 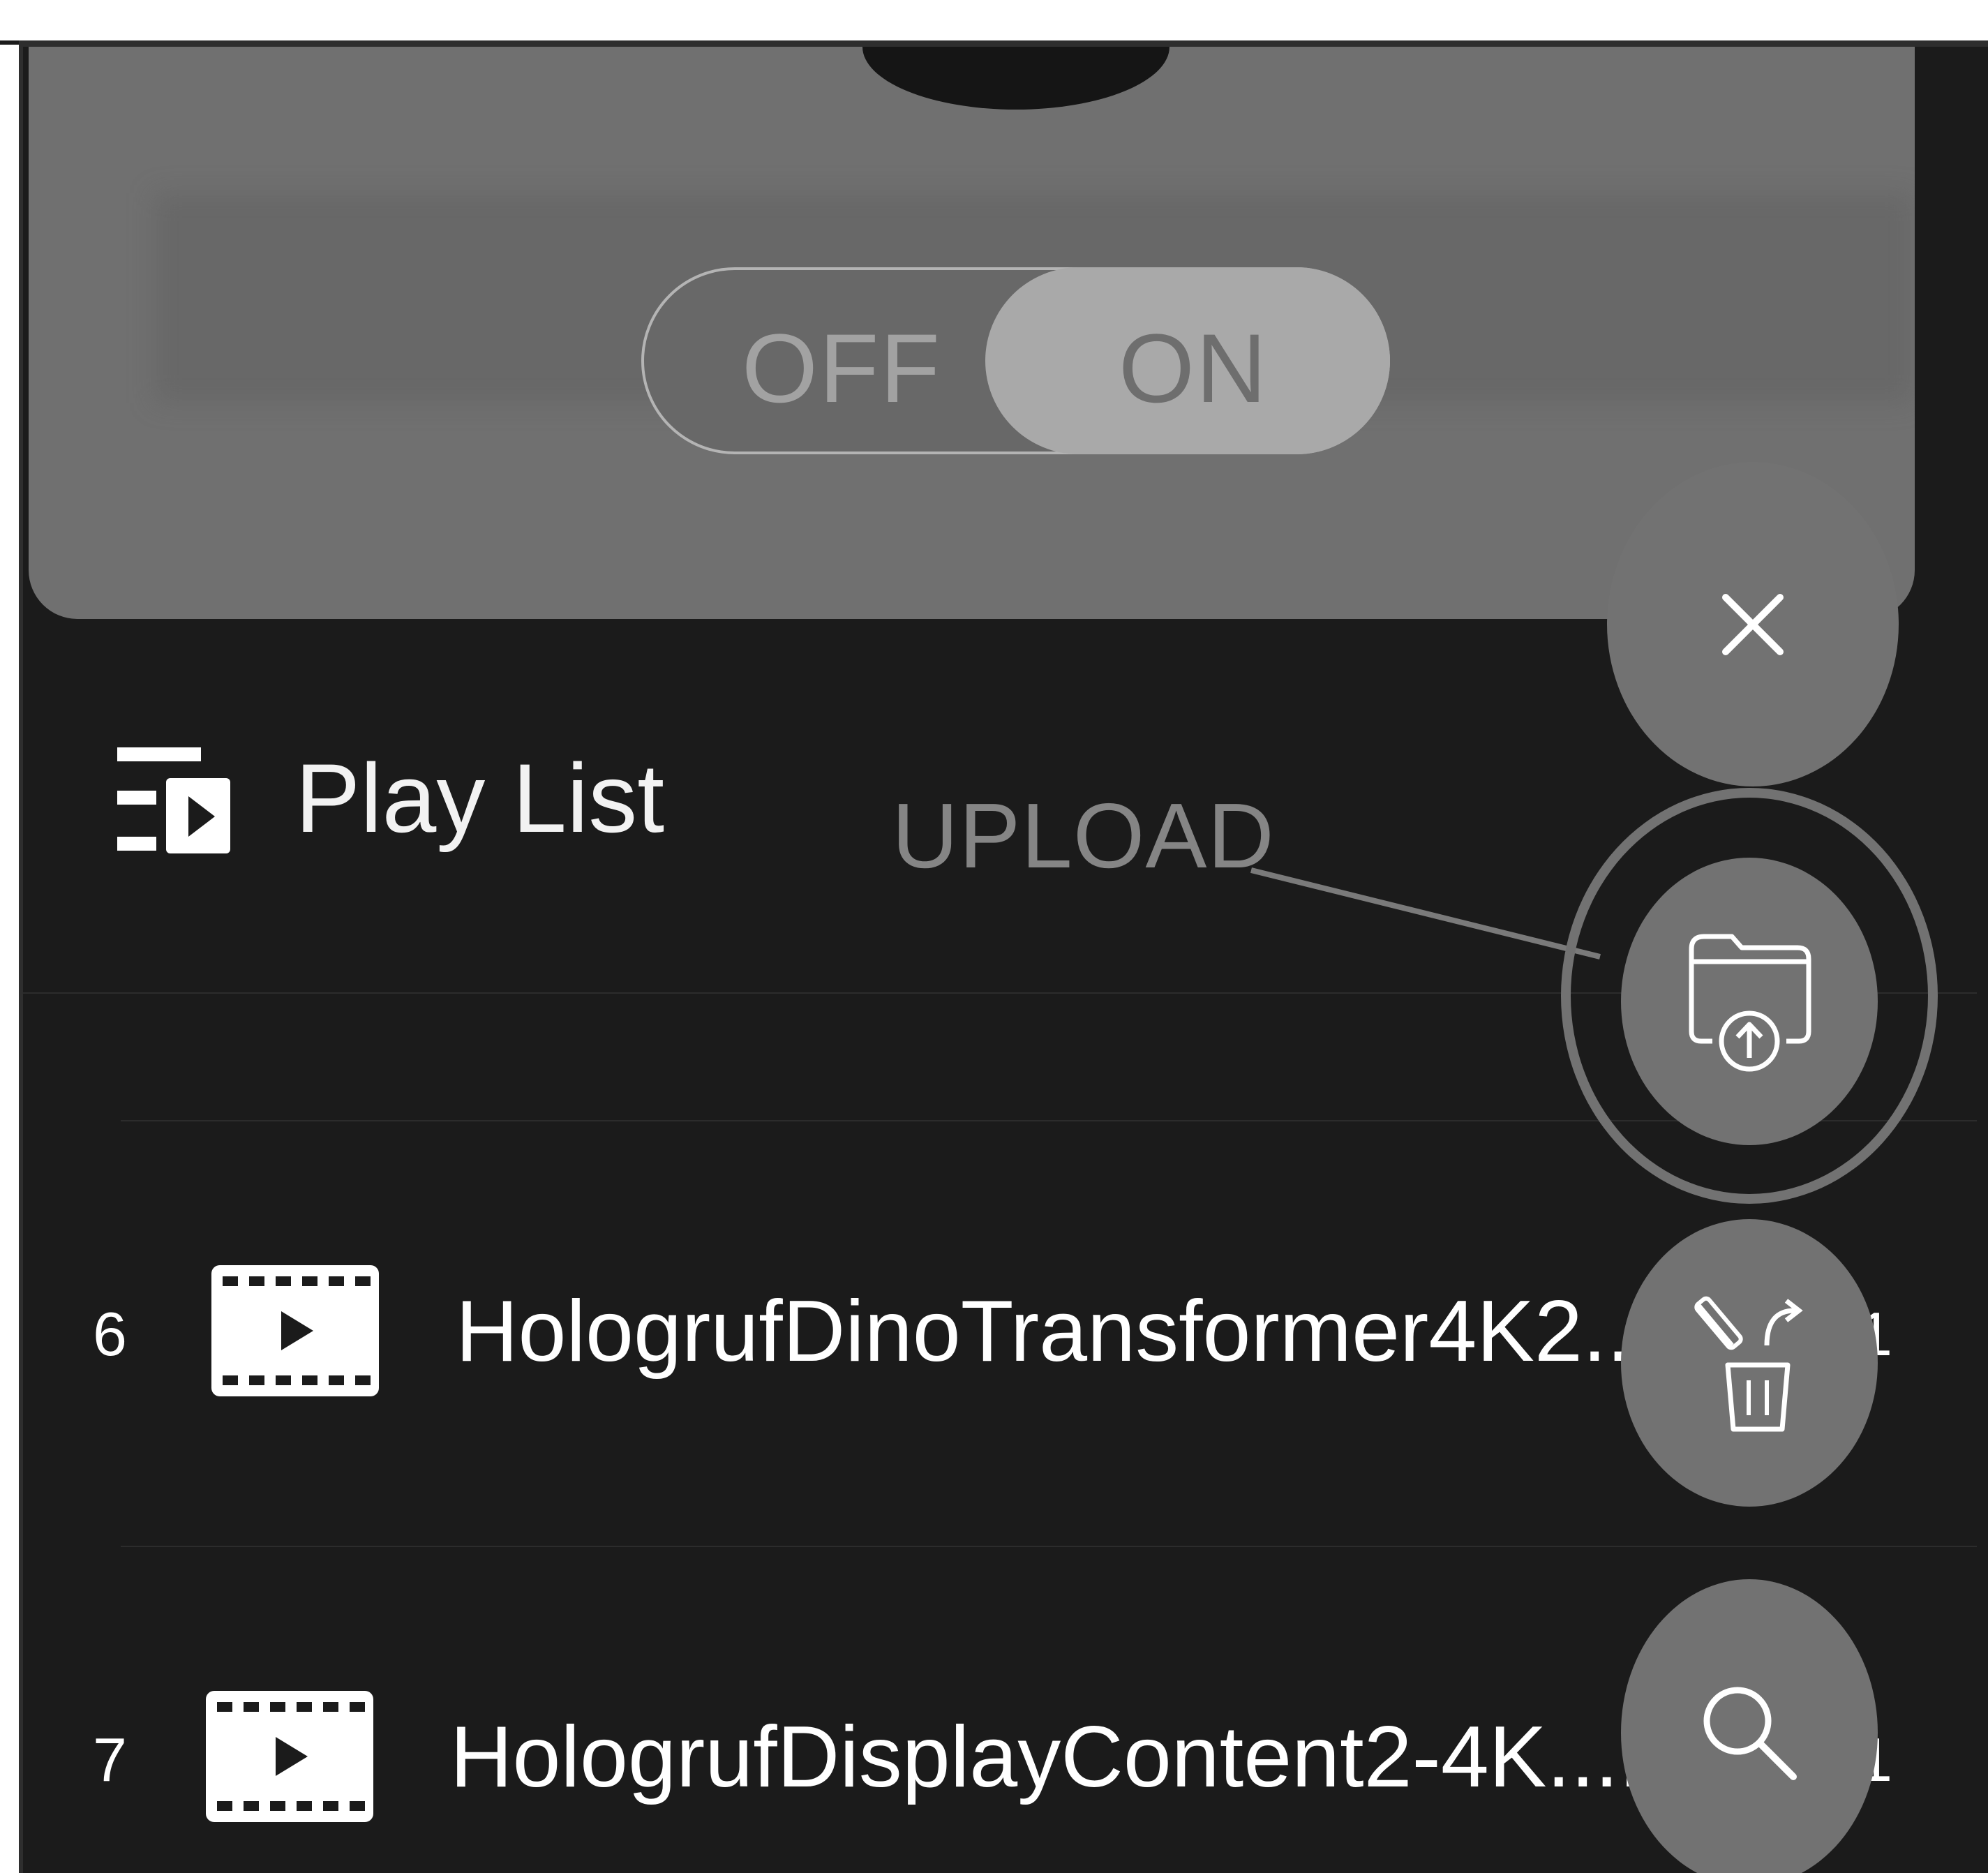 What do you see at coordinates (1049, 1546) in the screenshot?
I see `row-divider` at bounding box center [1049, 1546].